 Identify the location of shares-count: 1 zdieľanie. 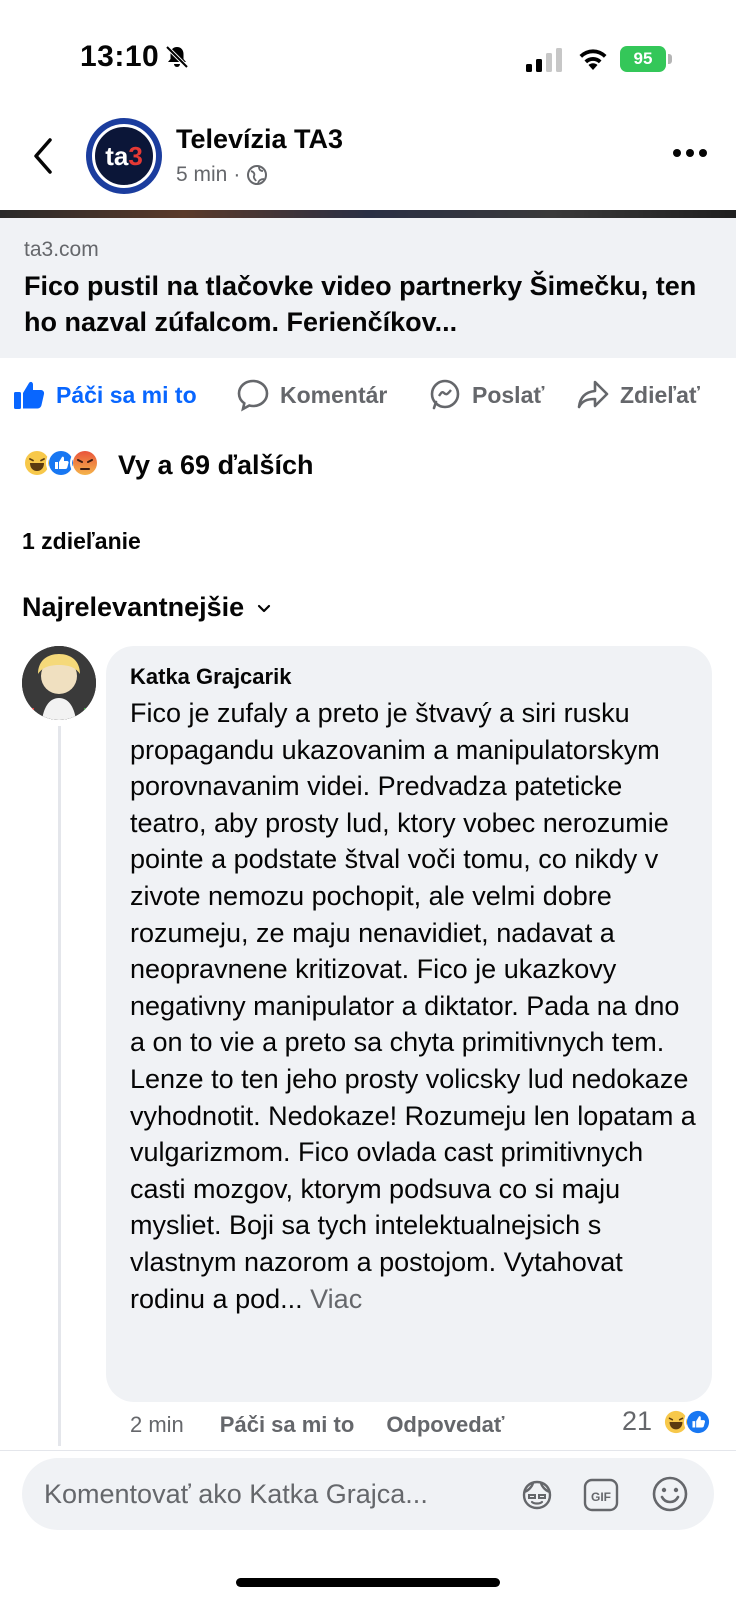
(81, 541).